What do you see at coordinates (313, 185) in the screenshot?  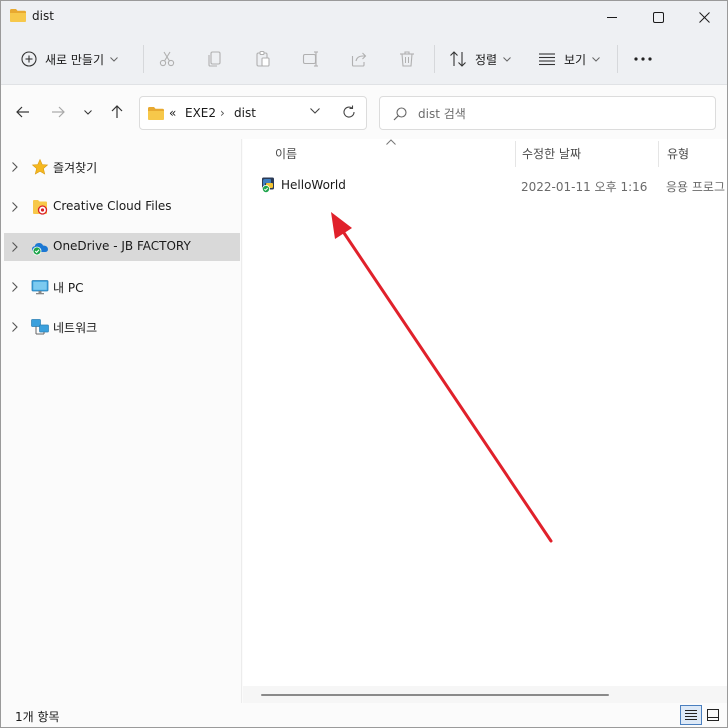 I see `file-name: HelloWorld` at bounding box center [313, 185].